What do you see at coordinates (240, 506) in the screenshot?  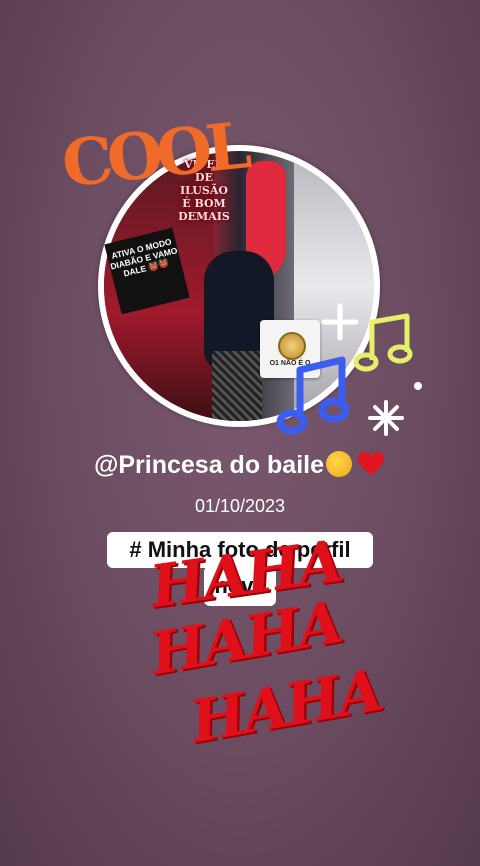 I see `post-date: 01/10/2023` at bounding box center [240, 506].